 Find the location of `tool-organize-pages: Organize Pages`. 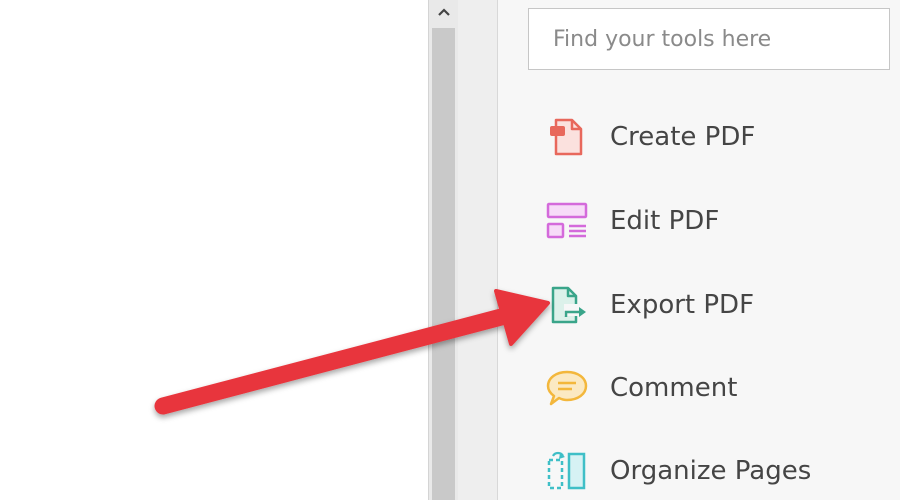

tool-organize-pages: Organize Pages is located at coordinates (676, 471).